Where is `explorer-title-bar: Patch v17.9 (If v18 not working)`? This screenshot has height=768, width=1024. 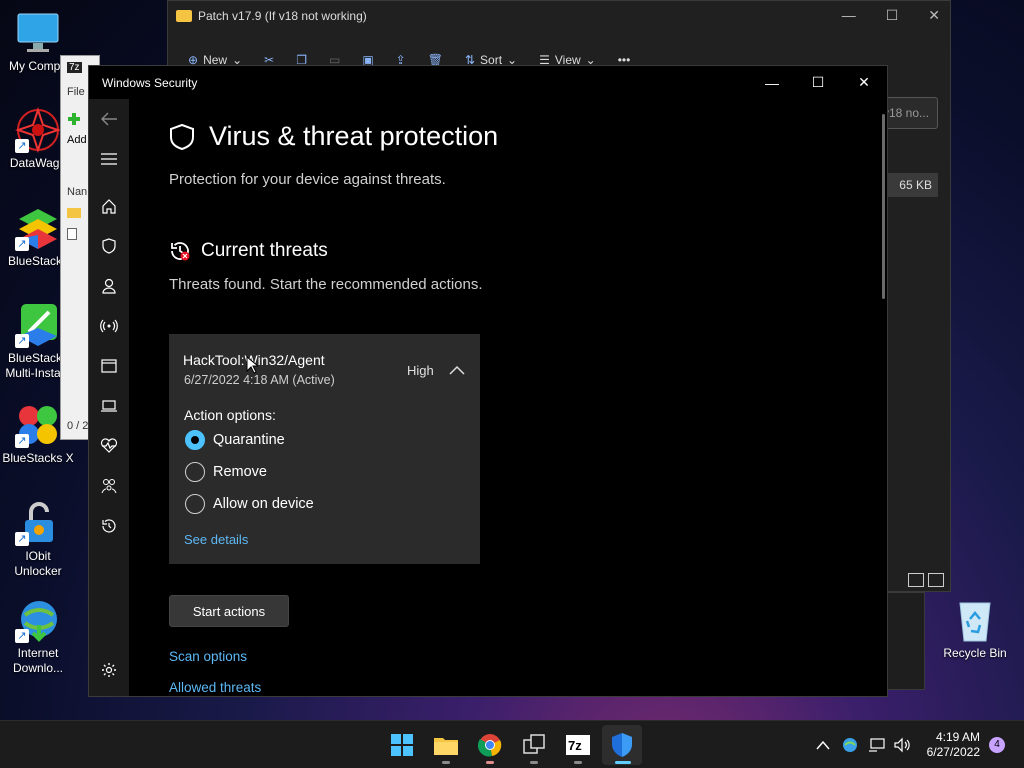 explorer-title-bar: Patch v17.9 (If v18 not working) is located at coordinates (271, 16).